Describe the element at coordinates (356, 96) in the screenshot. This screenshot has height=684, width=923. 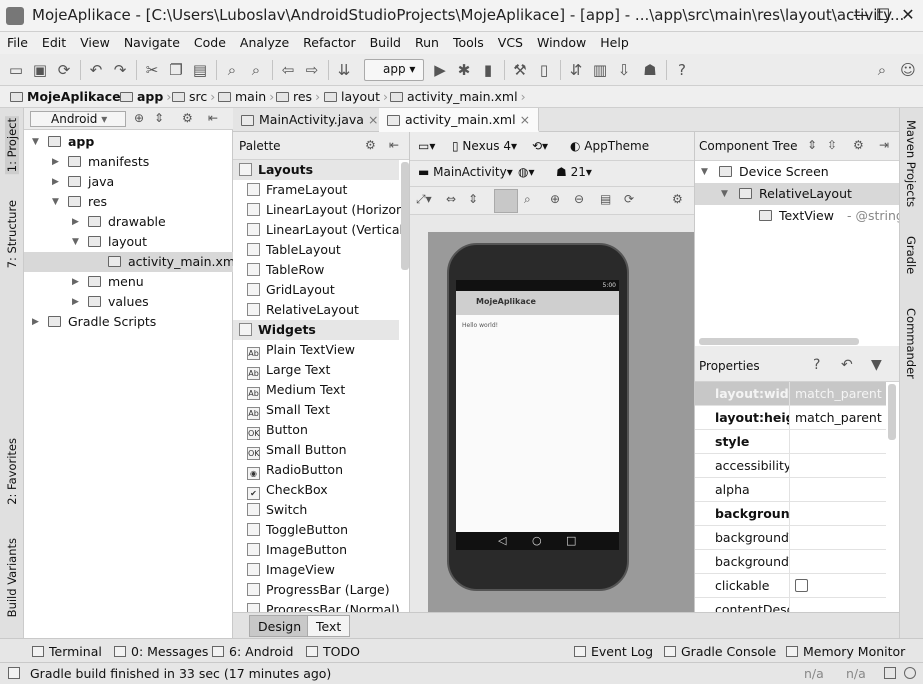
I see `breadcrumb-item-layout: layout ›` at that location.